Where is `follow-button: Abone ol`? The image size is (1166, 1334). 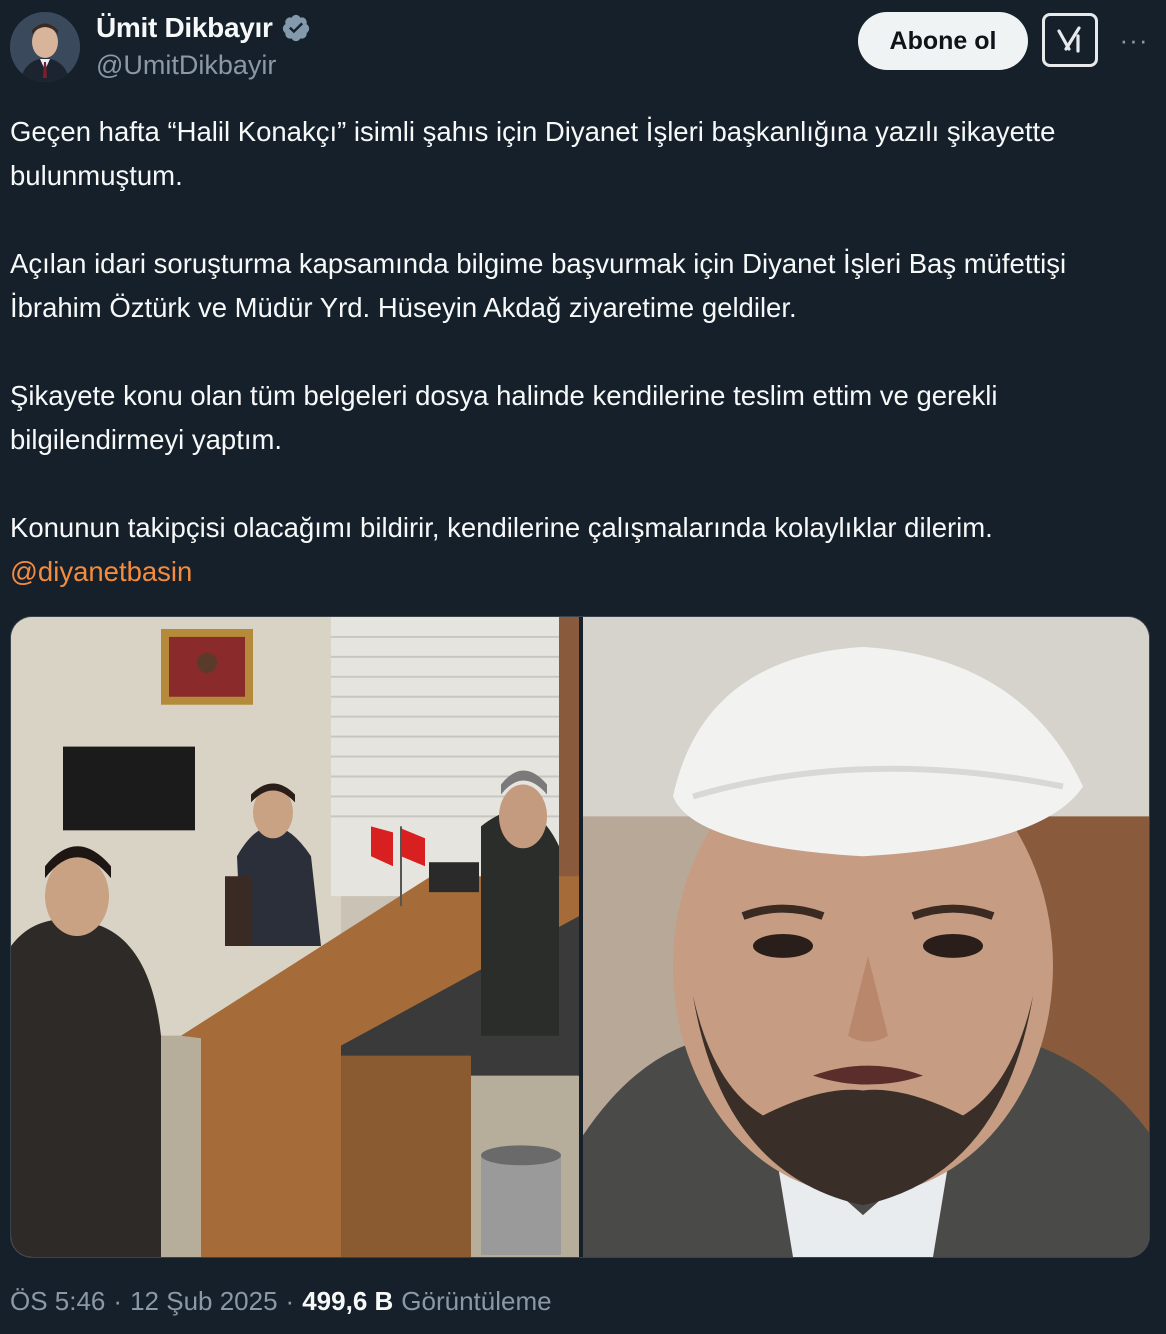 follow-button: Abone ol is located at coordinates (943, 41).